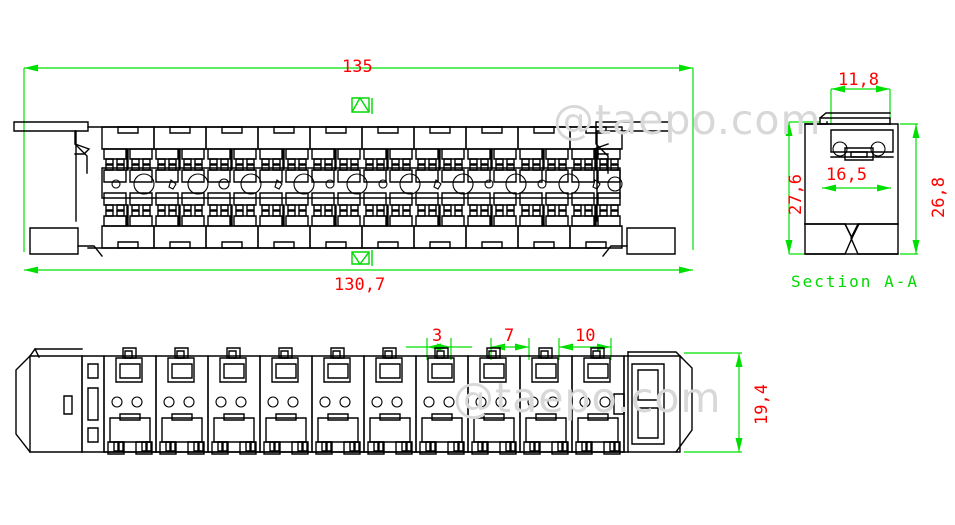  I want to click on dimension-text-left-height: 27,6, so click(796, 194).